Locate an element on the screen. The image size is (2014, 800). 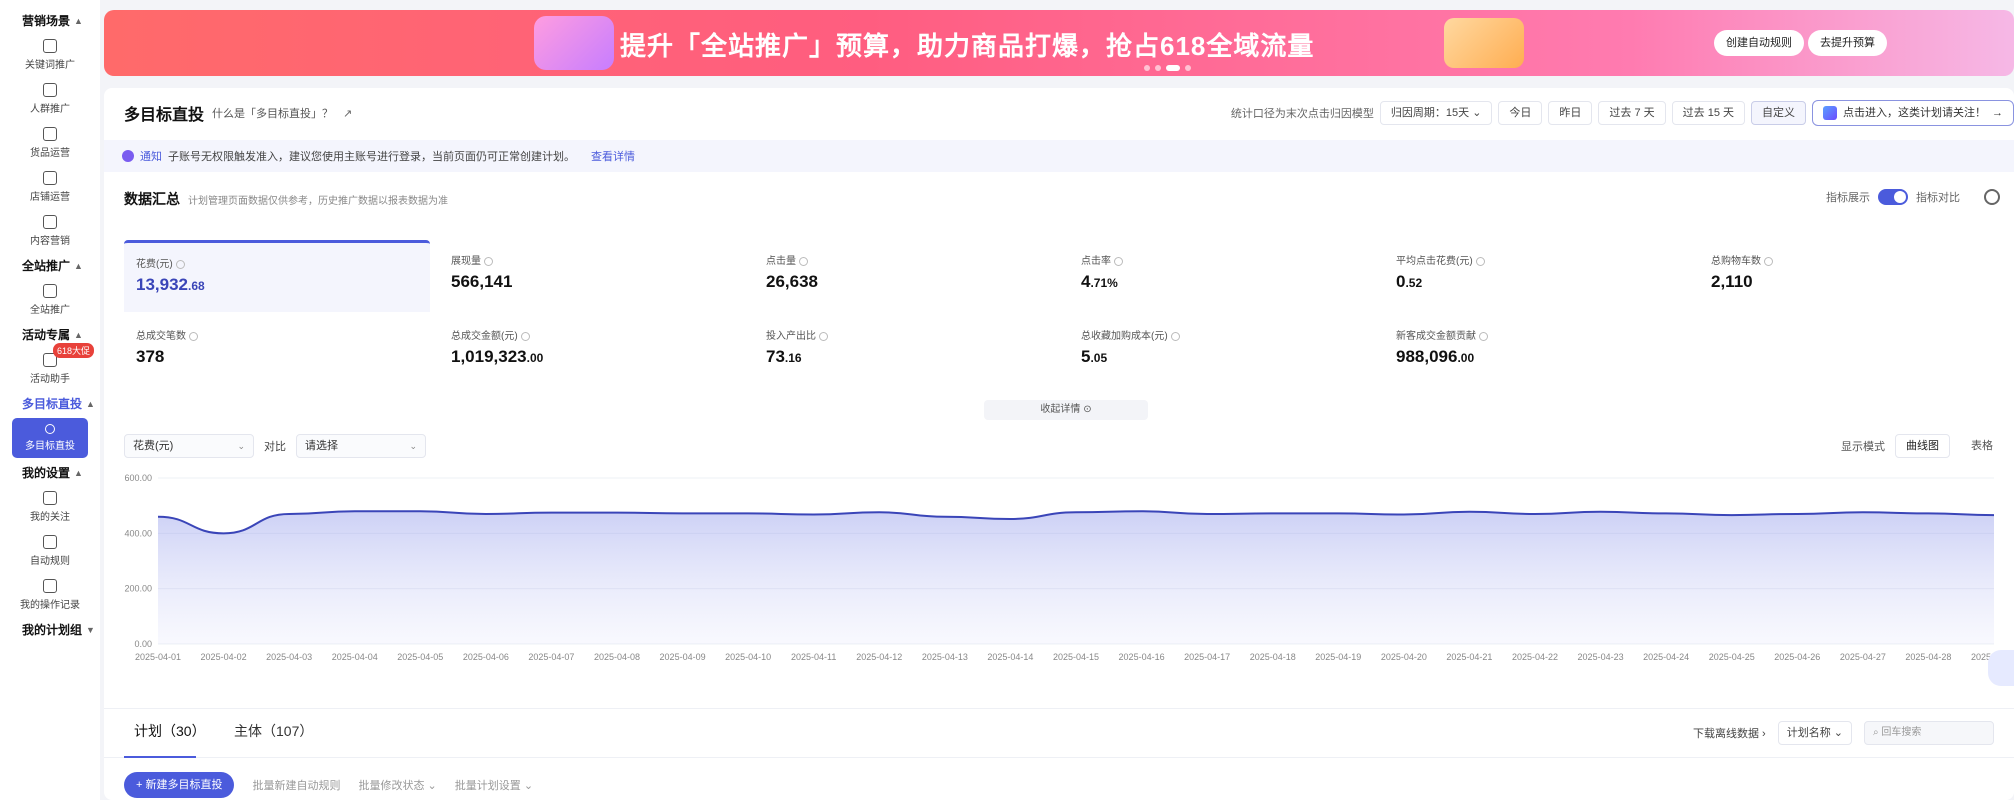
metric-card: 花费(元) 13,932.68 is located at coordinates (277, 276).